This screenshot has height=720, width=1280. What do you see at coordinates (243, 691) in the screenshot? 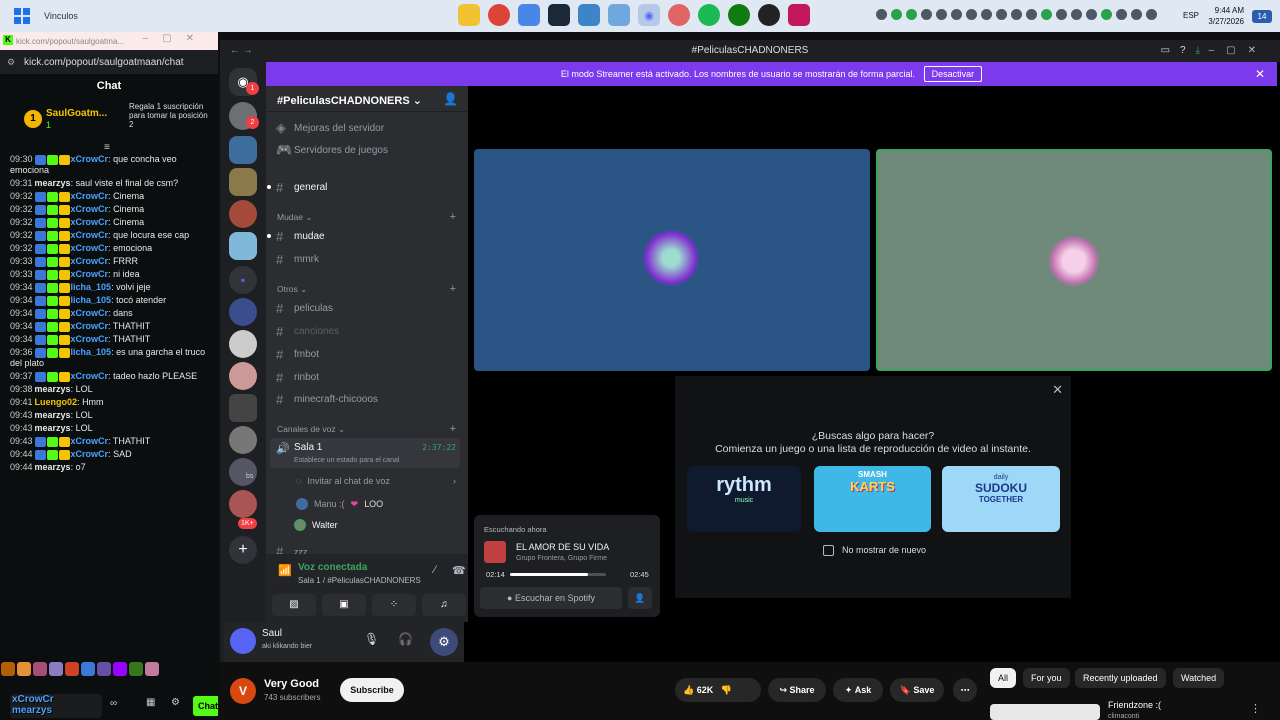
I see `channel-avatar: V` at bounding box center [243, 691].